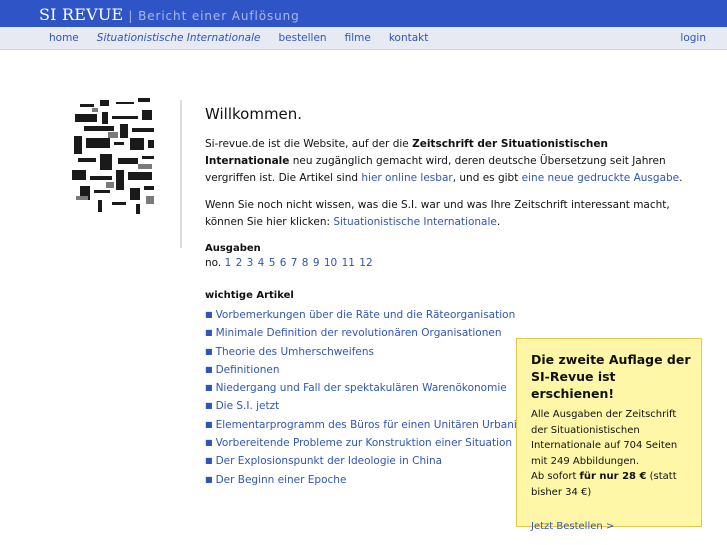 The width and height of the screenshot is (727, 545). I want to click on nav-item-2: bestellen, so click(302, 38).